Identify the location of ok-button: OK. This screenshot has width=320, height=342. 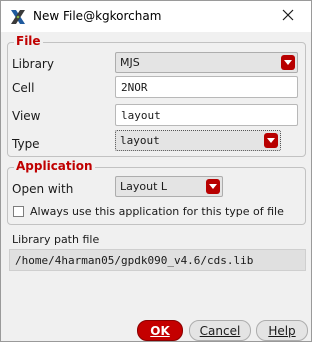
(160, 330).